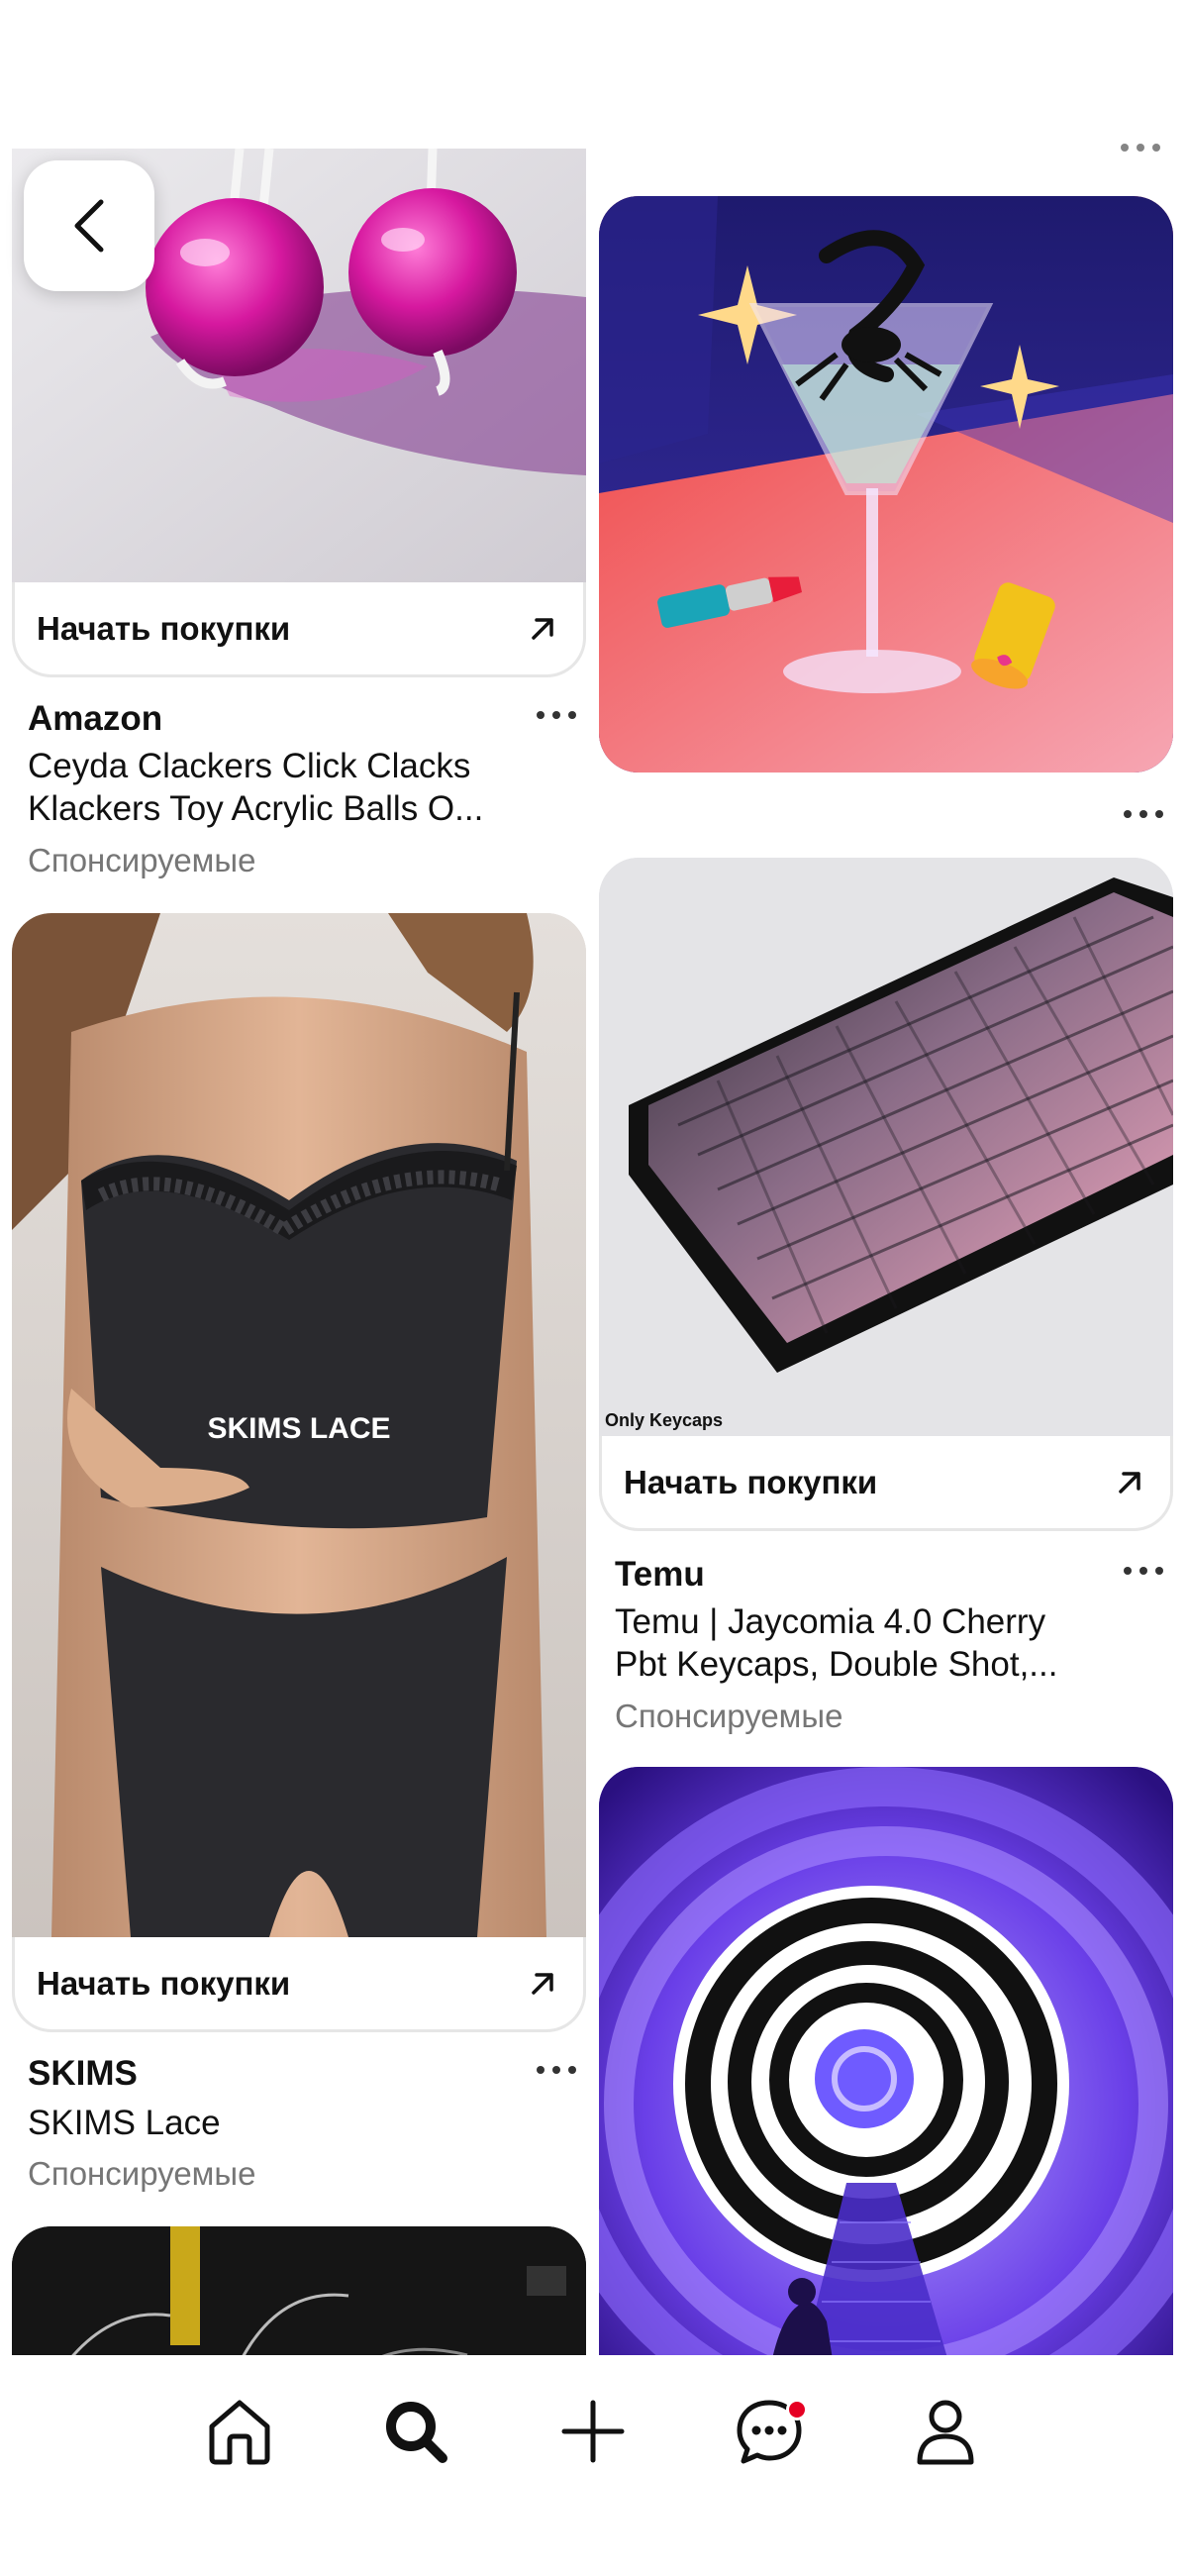 This screenshot has height=2576, width=1188. Describe the element at coordinates (830, 1621) in the screenshot. I see `pin-description-line1: Temu | Jaycomia 4.0 Cherry` at that location.